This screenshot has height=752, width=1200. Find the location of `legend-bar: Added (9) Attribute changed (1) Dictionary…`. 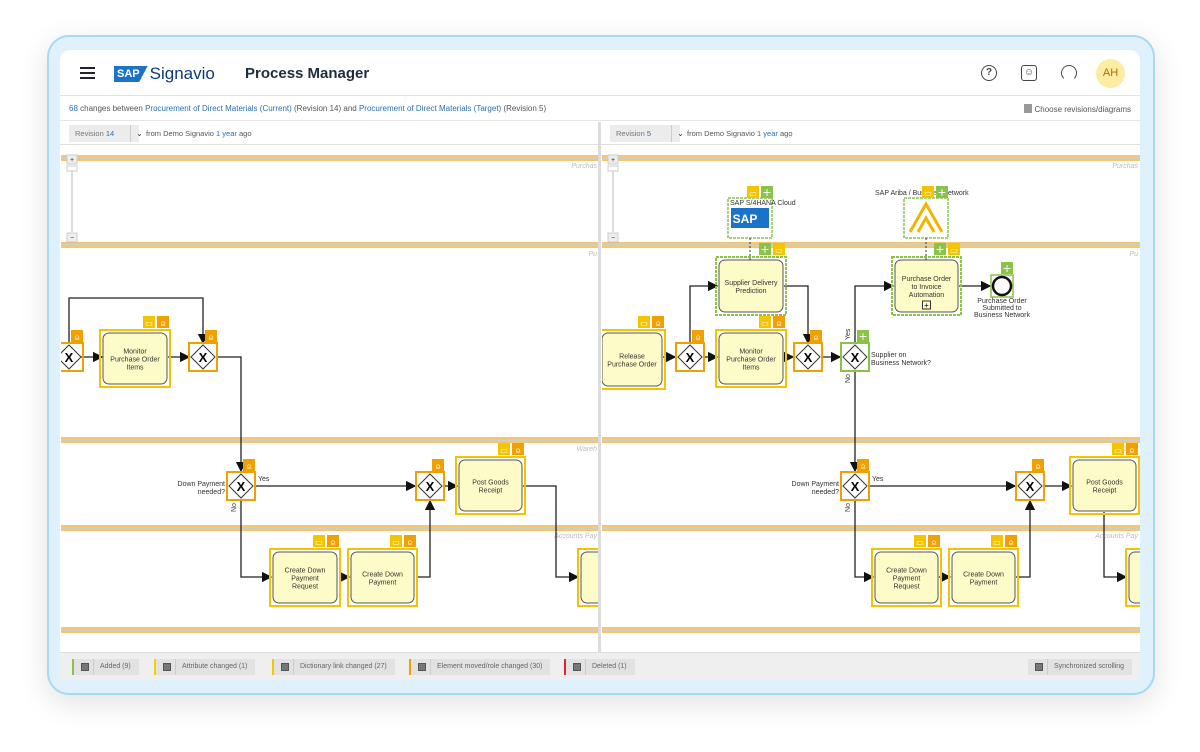

legend-bar: Added (9) Attribute changed (1) Dictionary… is located at coordinates (600, 666).